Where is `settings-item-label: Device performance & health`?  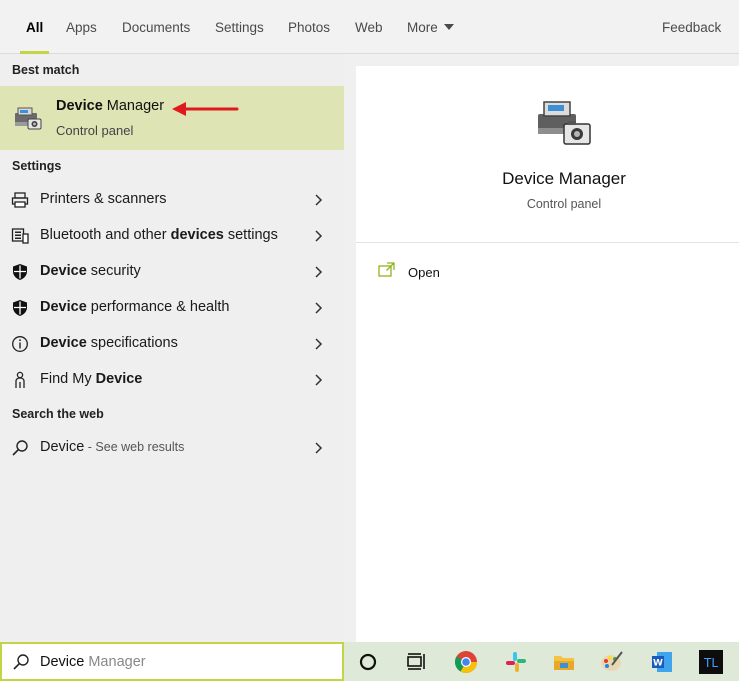
settings-item-label: Device performance & health is located at coordinates (135, 307).